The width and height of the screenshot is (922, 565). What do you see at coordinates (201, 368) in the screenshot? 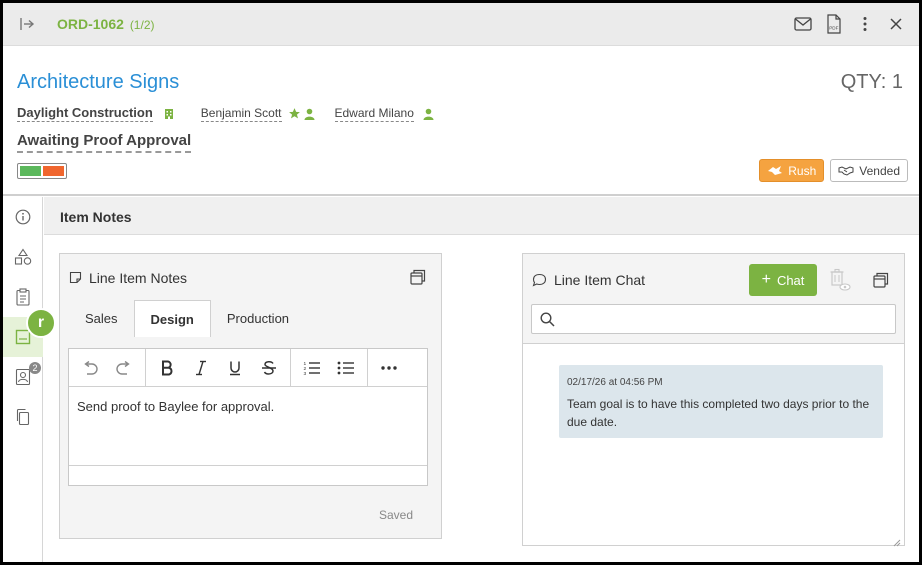
I see `italic-icon` at bounding box center [201, 368].